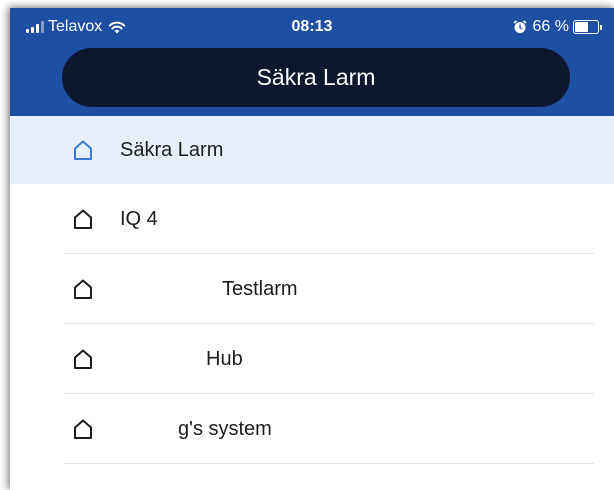 The height and width of the screenshot is (490, 614). Describe the element at coordinates (550, 26) in the screenshot. I see `battery-percent: 66 %` at that location.